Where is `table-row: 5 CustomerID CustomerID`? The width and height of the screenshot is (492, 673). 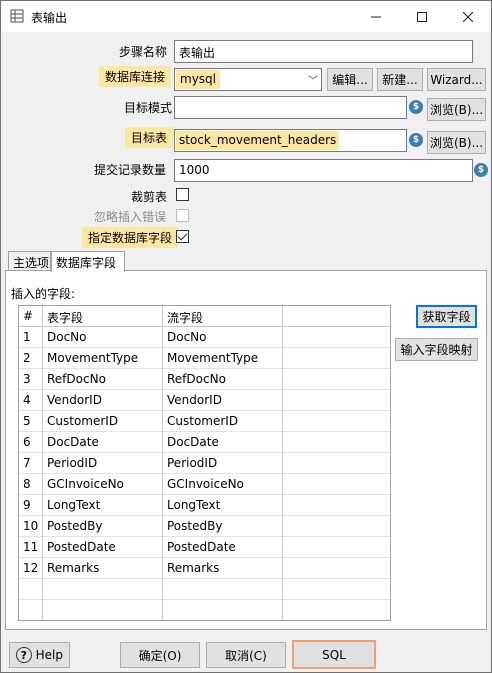 table-row: 5 CustomerID CustomerID is located at coordinates (204, 421).